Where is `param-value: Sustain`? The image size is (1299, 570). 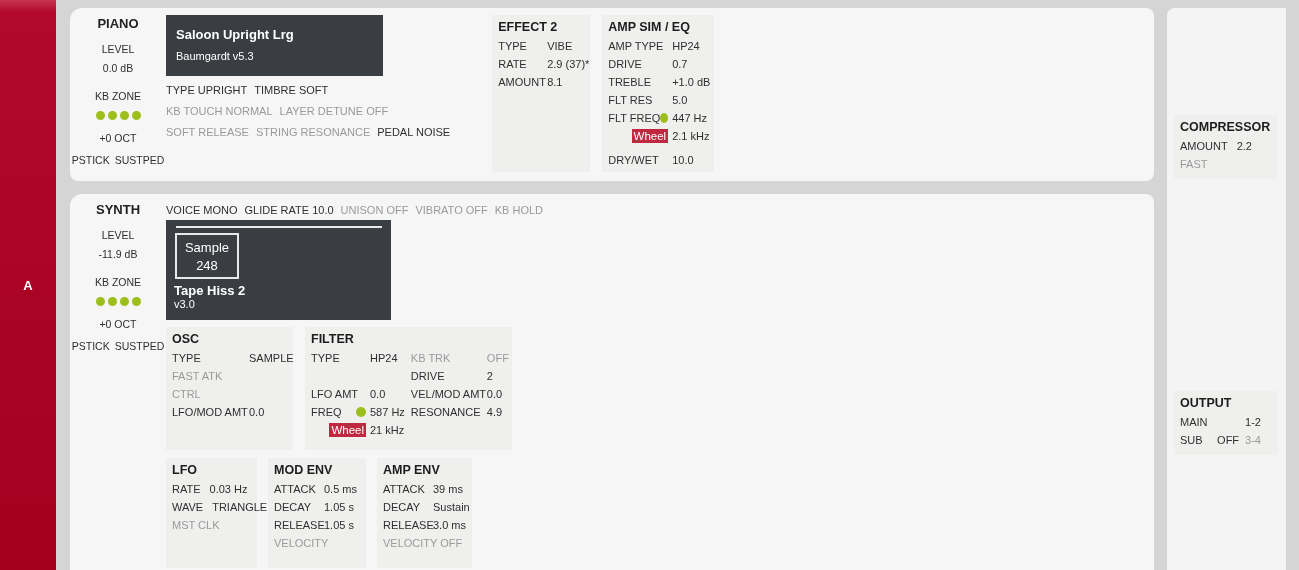 param-value: Sustain is located at coordinates (451, 507).